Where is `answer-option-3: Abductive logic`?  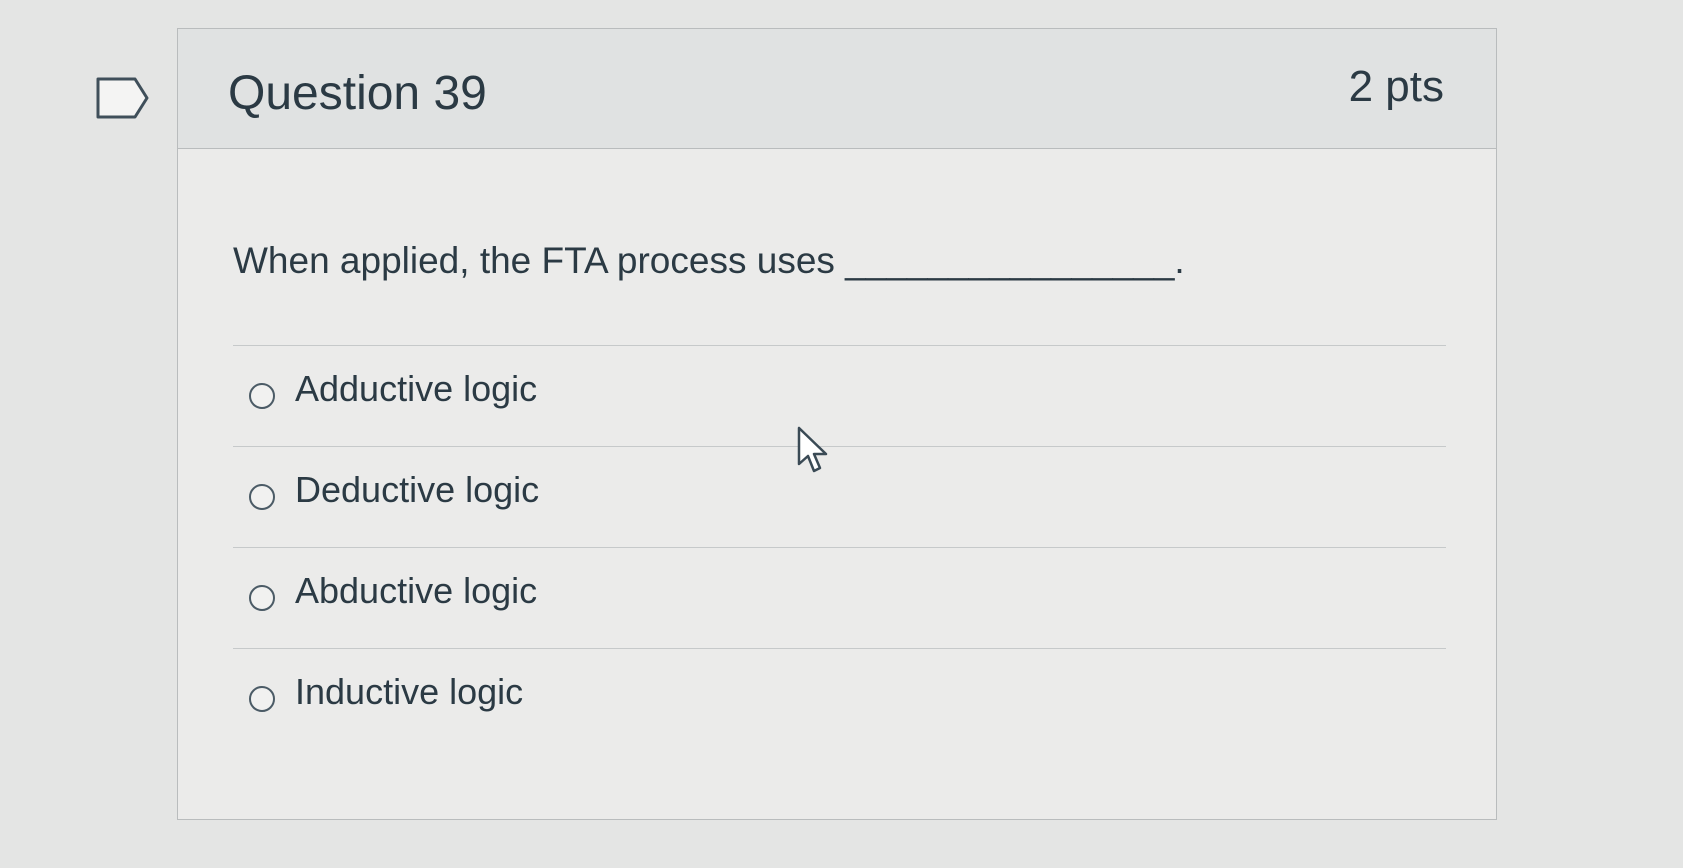 answer-option-3: Abductive logic is located at coordinates (839, 597).